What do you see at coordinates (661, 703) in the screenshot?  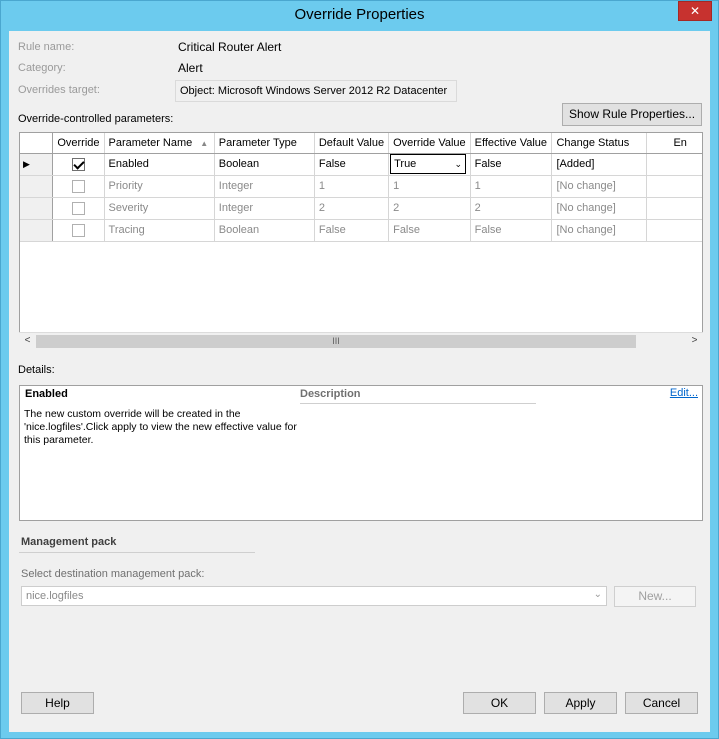 I see `cancel-button: Cancel` at bounding box center [661, 703].